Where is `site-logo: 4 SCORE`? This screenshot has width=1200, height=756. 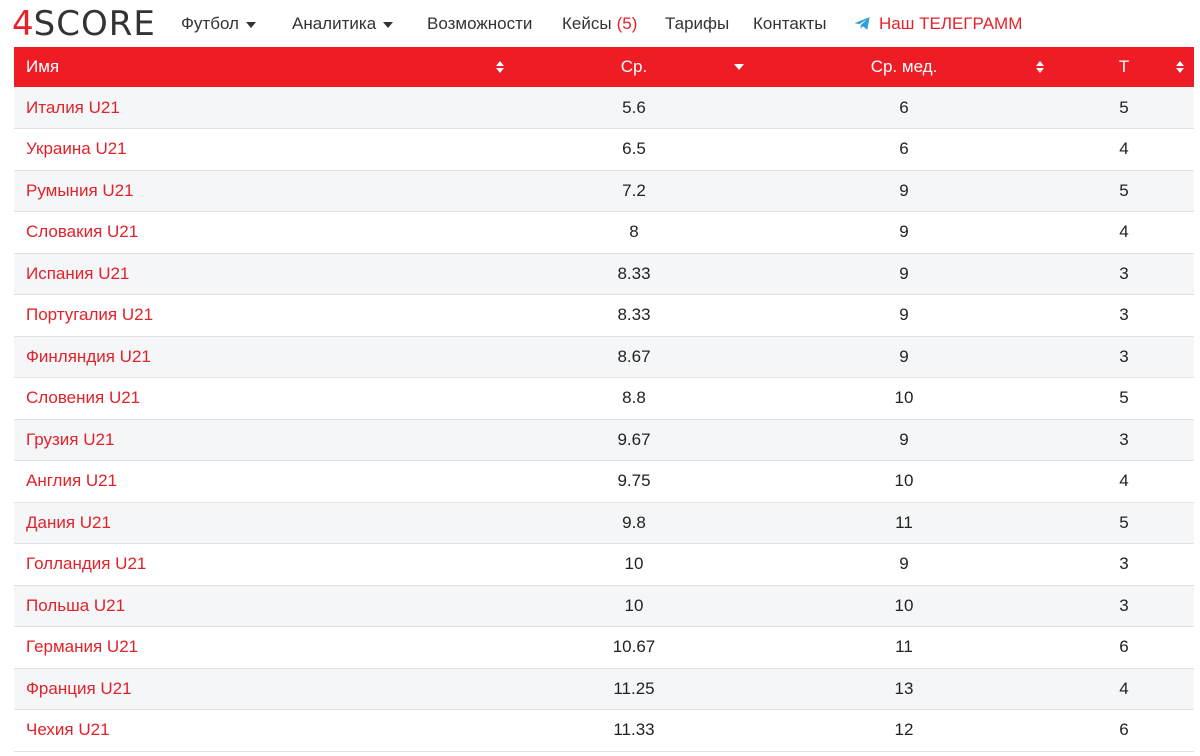 site-logo: 4 SCORE is located at coordinates (84, 24).